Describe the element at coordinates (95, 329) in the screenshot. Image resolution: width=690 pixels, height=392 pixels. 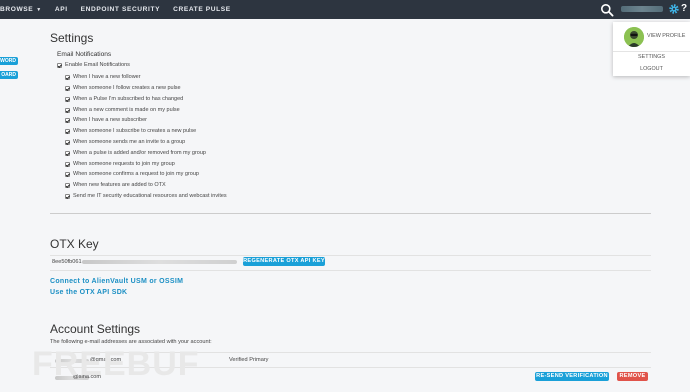
I see `account-settings-title: Account Settings` at that location.